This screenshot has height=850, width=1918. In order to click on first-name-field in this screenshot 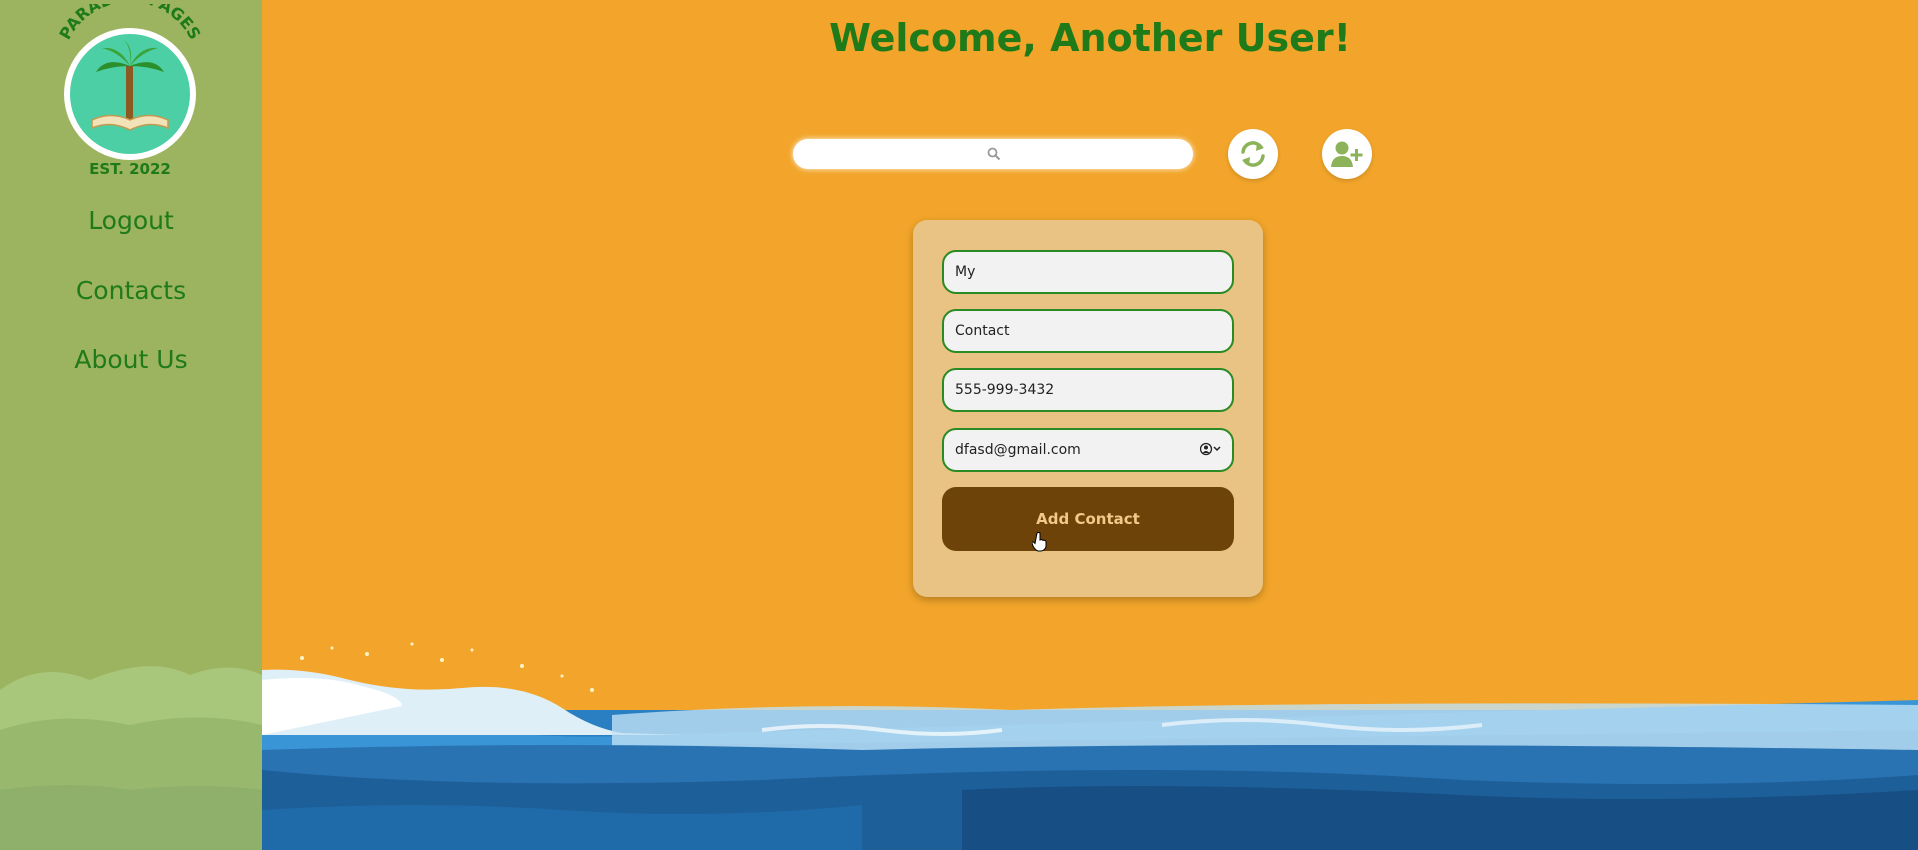, I will do `click(1088, 272)`.